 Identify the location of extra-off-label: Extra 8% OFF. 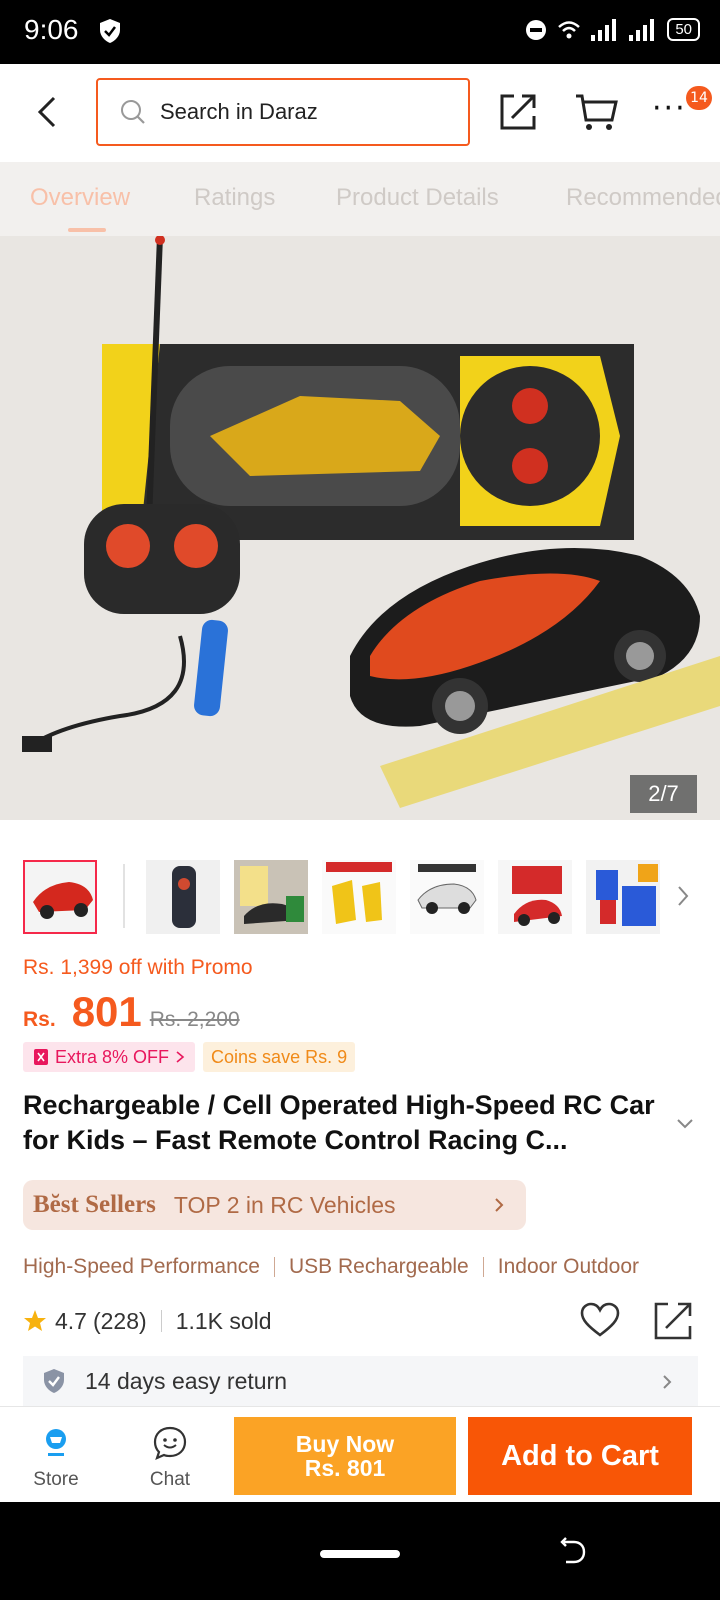
(112, 1056).